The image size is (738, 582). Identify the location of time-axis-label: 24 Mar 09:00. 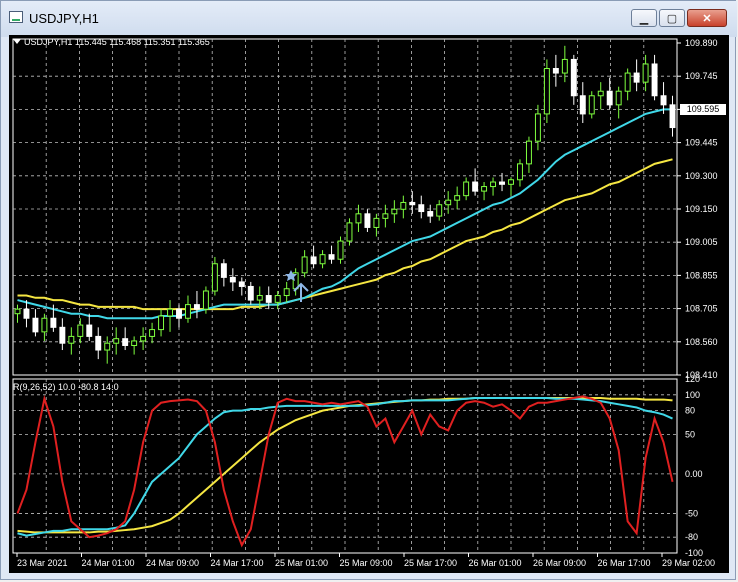
(172, 563).